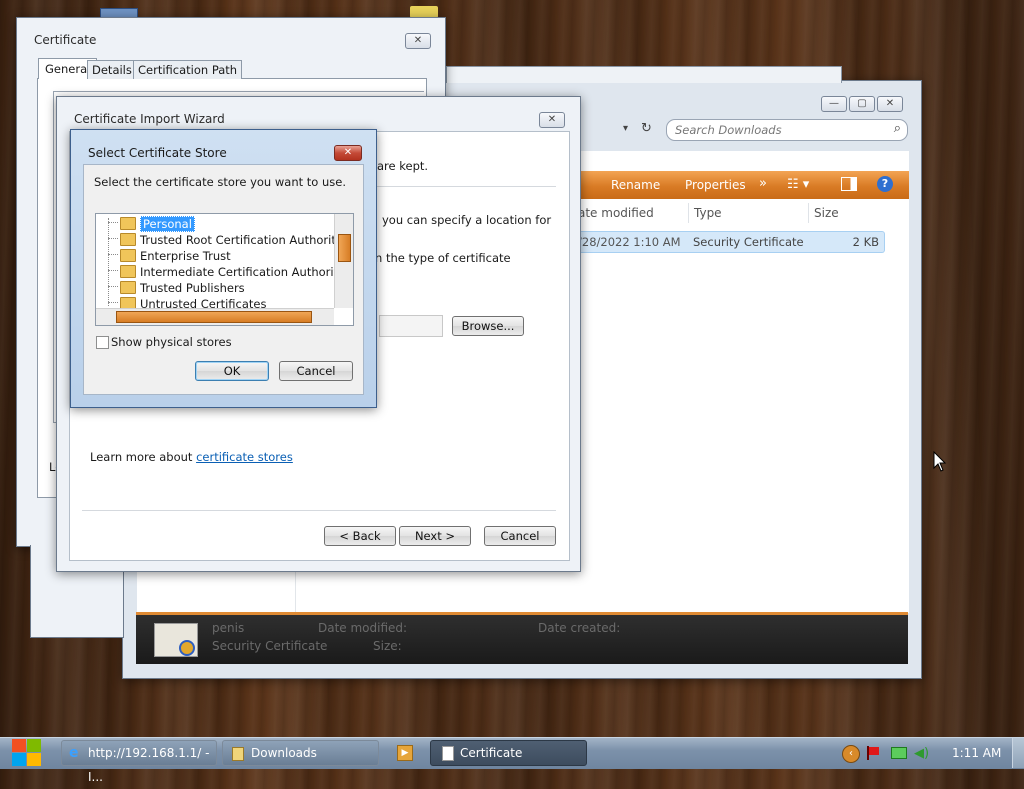 This screenshot has width=1024, height=789. I want to click on more-button: », so click(763, 183).